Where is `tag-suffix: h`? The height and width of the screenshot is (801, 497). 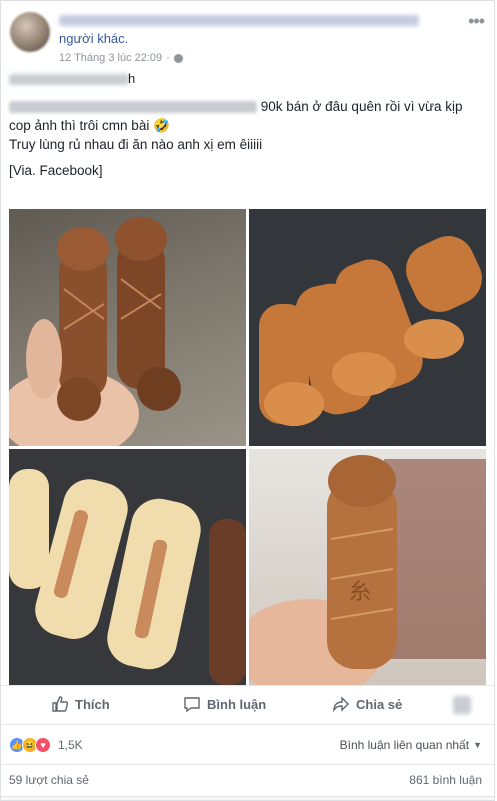
tag-suffix: h is located at coordinates (132, 78).